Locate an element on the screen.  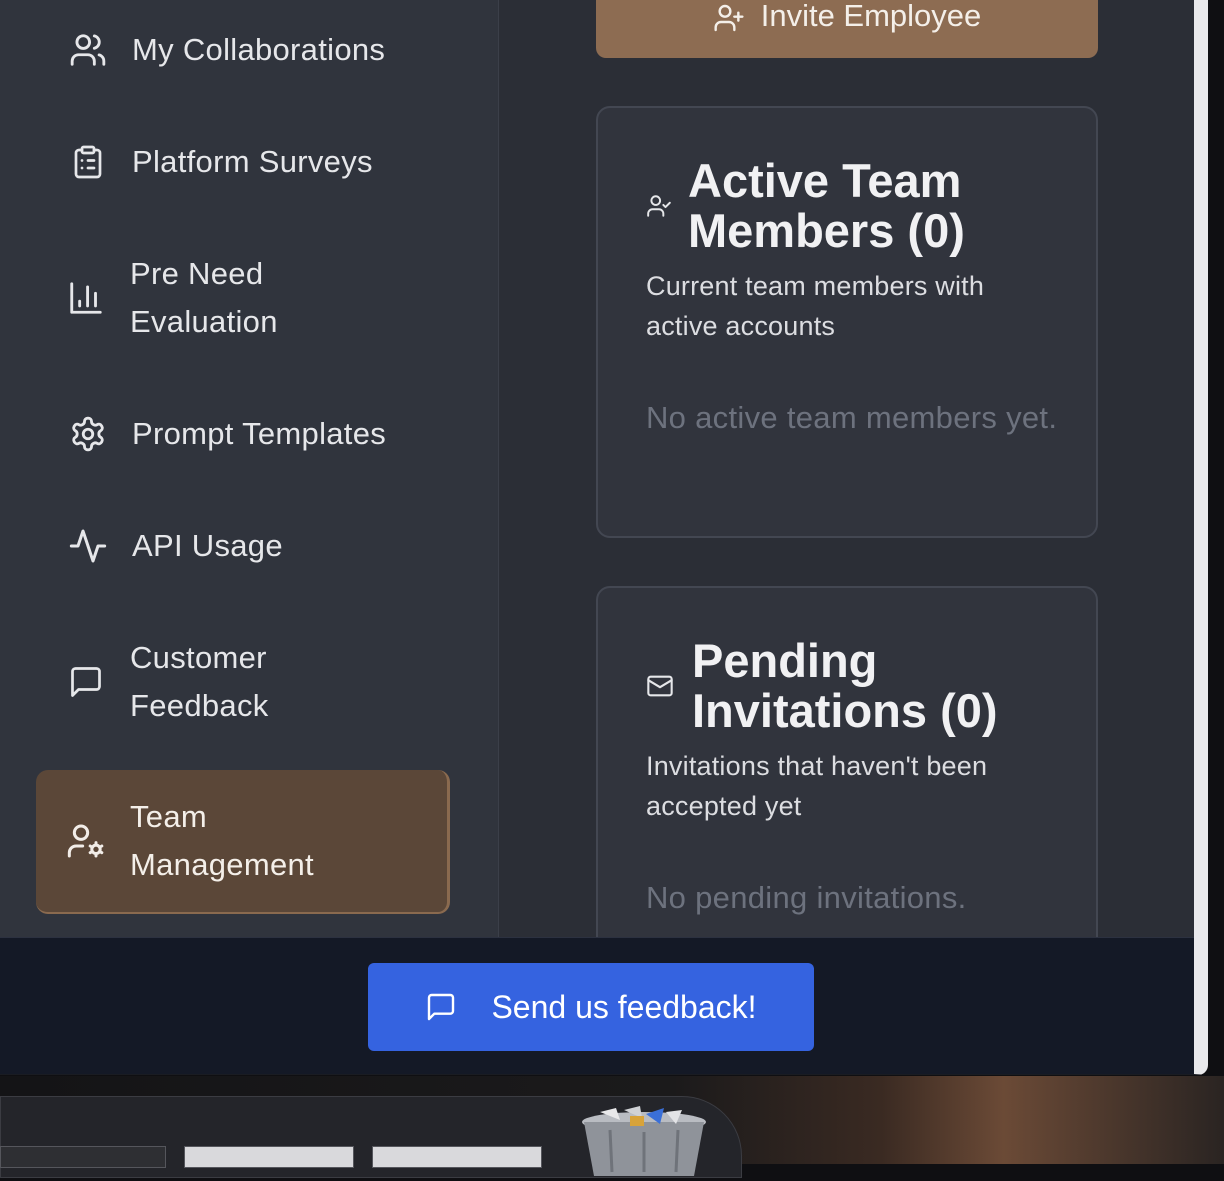
clipboard-list-icon is located at coordinates (88, 162).